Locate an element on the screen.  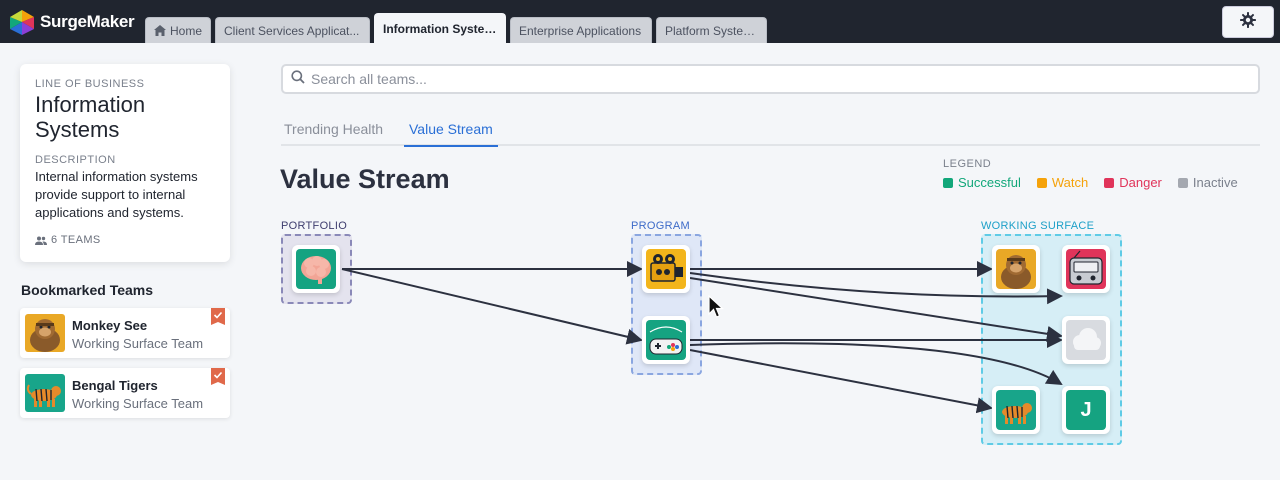
working-node-monkey is located at coordinates (1016, 269).